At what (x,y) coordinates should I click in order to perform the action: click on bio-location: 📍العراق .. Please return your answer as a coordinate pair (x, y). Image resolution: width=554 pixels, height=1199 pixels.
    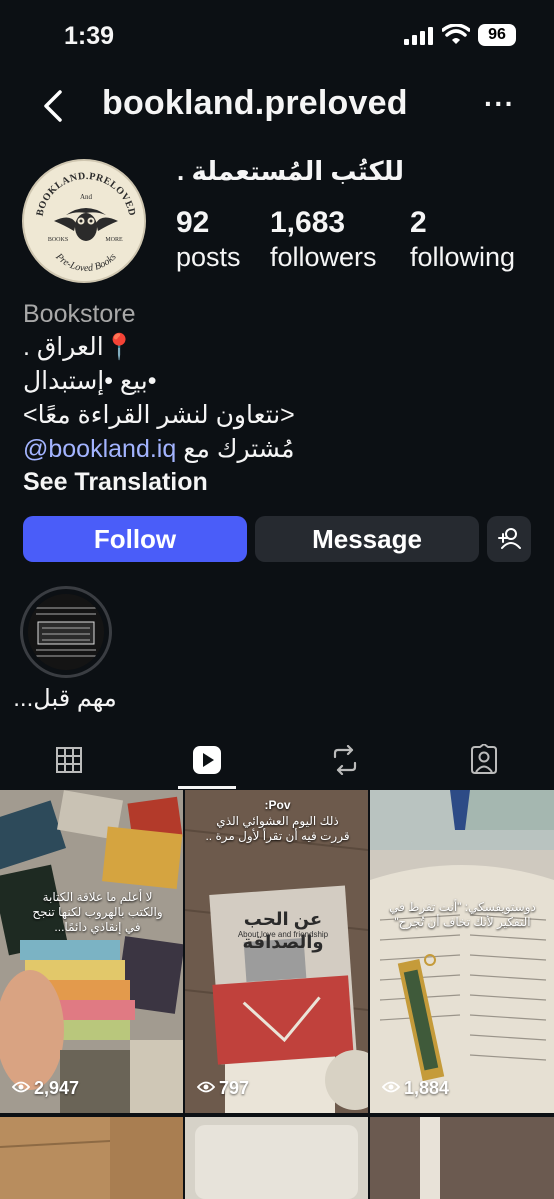
    Looking at the image, I should click on (79, 347).